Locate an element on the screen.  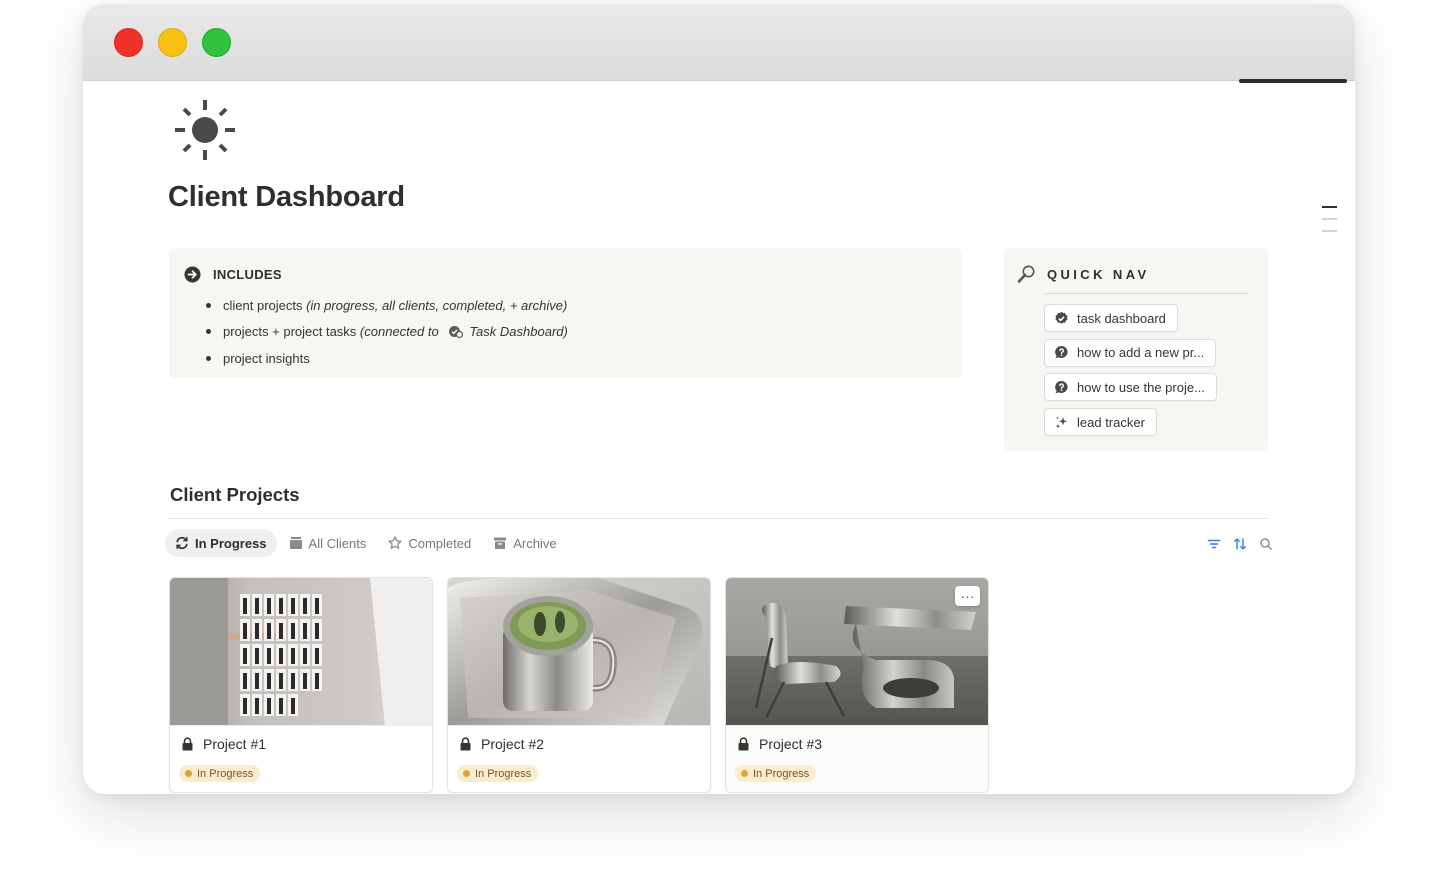
list-item-note: ) is located at coordinates (565, 332).